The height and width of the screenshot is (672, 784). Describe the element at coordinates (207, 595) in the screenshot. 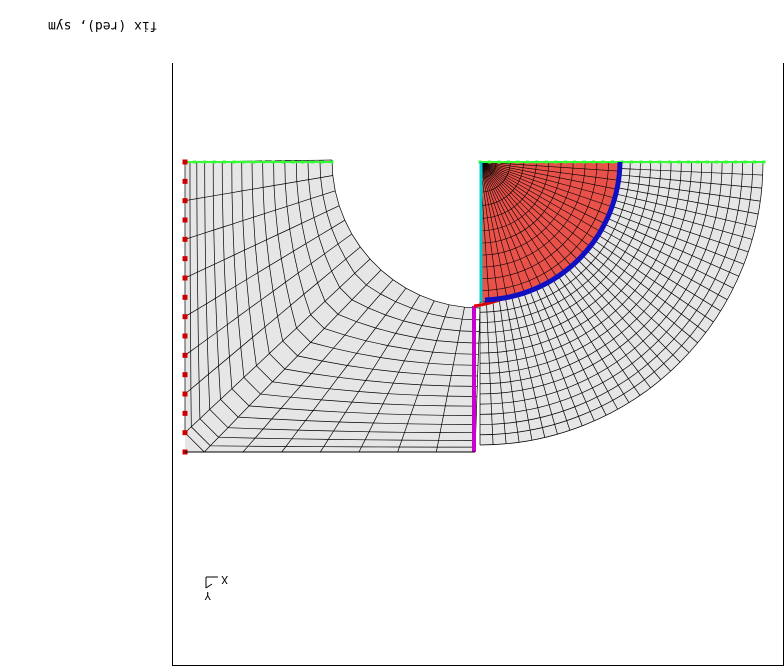

I see `triad-y-label: Y` at that location.